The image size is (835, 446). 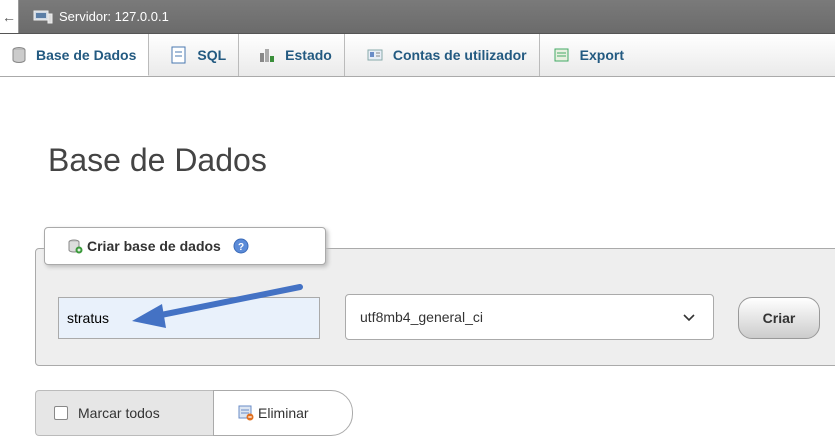 I want to click on collation-value: utf8mb4_general_ci, so click(x=421, y=317).